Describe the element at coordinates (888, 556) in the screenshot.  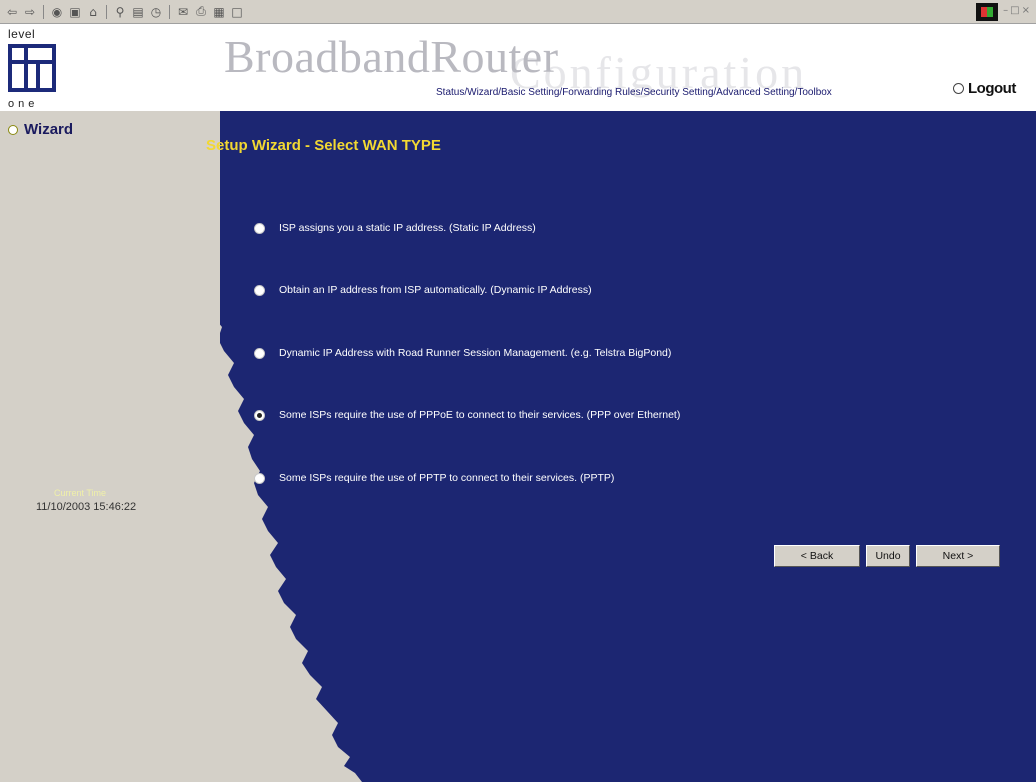
I see `undo-button: Undo` at that location.